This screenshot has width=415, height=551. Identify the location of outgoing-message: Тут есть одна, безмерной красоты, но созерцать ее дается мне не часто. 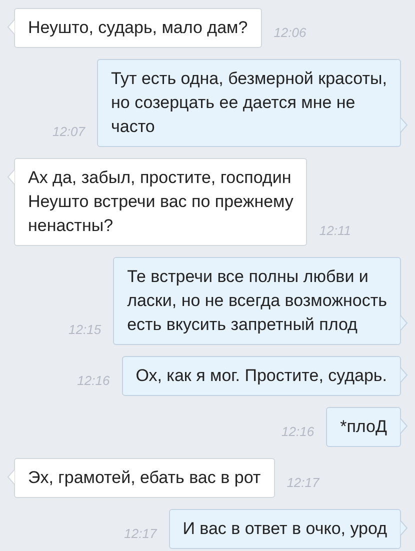
(249, 103).